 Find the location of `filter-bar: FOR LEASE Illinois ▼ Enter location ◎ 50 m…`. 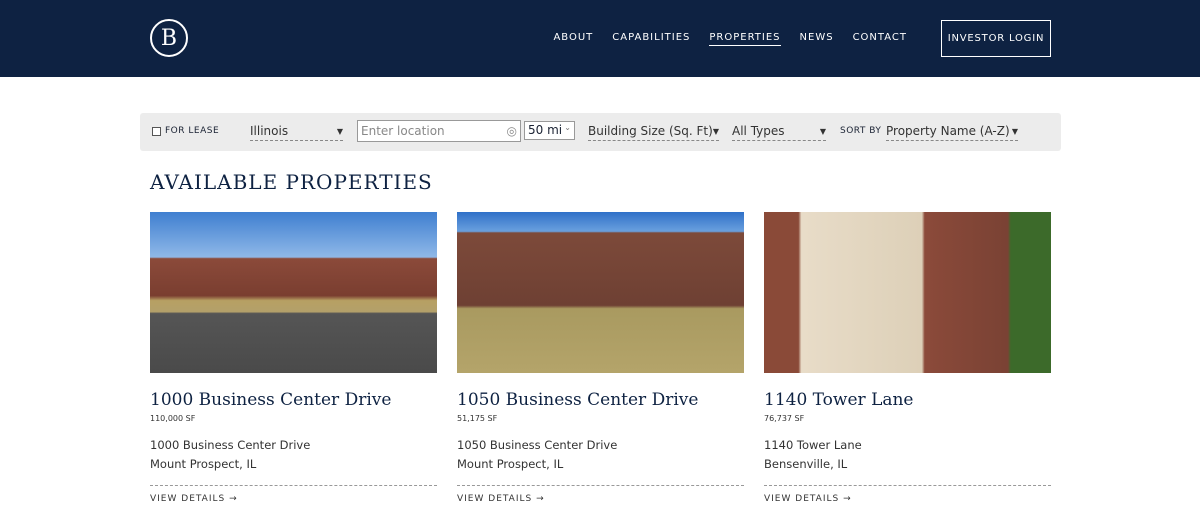

filter-bar: FOR LEASE Illinois ▼ Enter location ◎ 50 m… is located at coordinates (600, 132).